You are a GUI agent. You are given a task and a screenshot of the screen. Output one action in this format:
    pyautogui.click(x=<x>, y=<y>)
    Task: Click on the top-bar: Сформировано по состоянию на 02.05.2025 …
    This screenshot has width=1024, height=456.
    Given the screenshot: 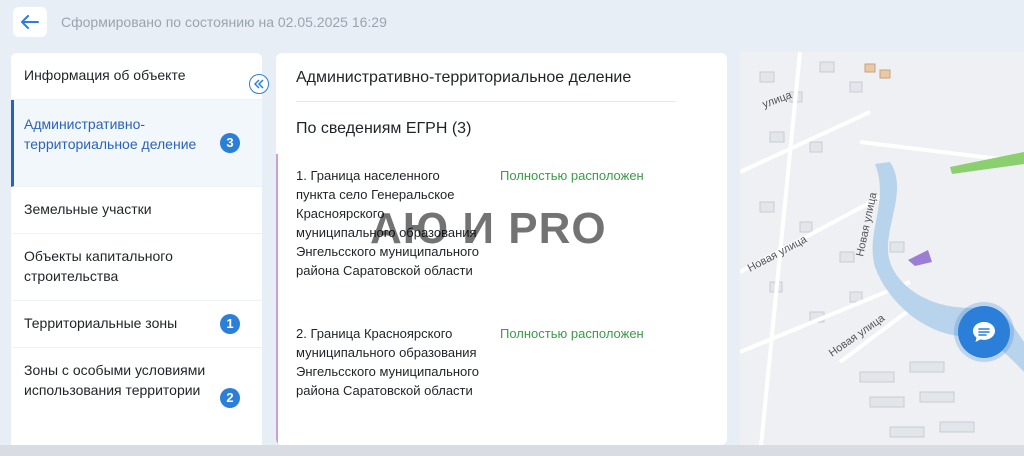 What is the action you would take?
    pyautogui.click(x=370, y=22)
    